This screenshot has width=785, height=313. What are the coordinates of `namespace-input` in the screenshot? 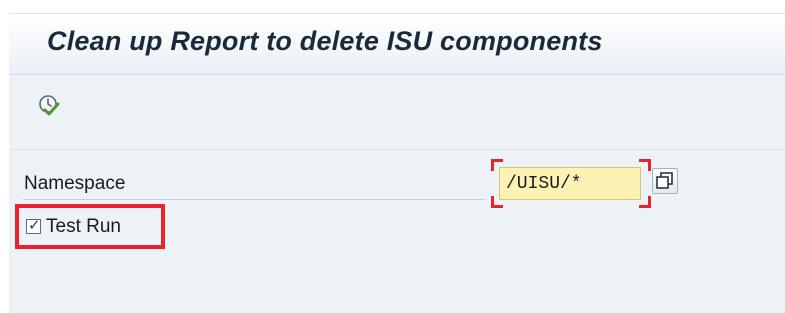 It's located at (570, 183).